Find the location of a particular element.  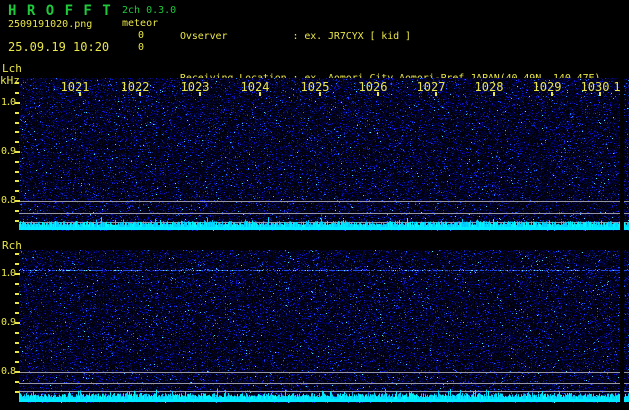

lch-y-label: 0.8 is located at coordinates (8, 200).